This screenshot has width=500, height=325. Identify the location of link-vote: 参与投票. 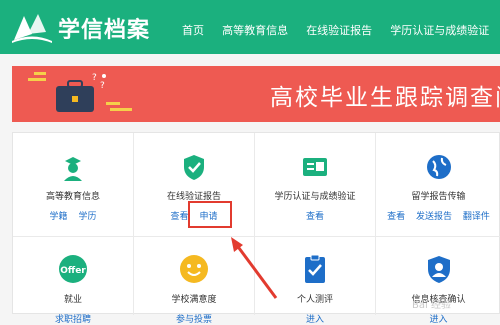
(194, 320).